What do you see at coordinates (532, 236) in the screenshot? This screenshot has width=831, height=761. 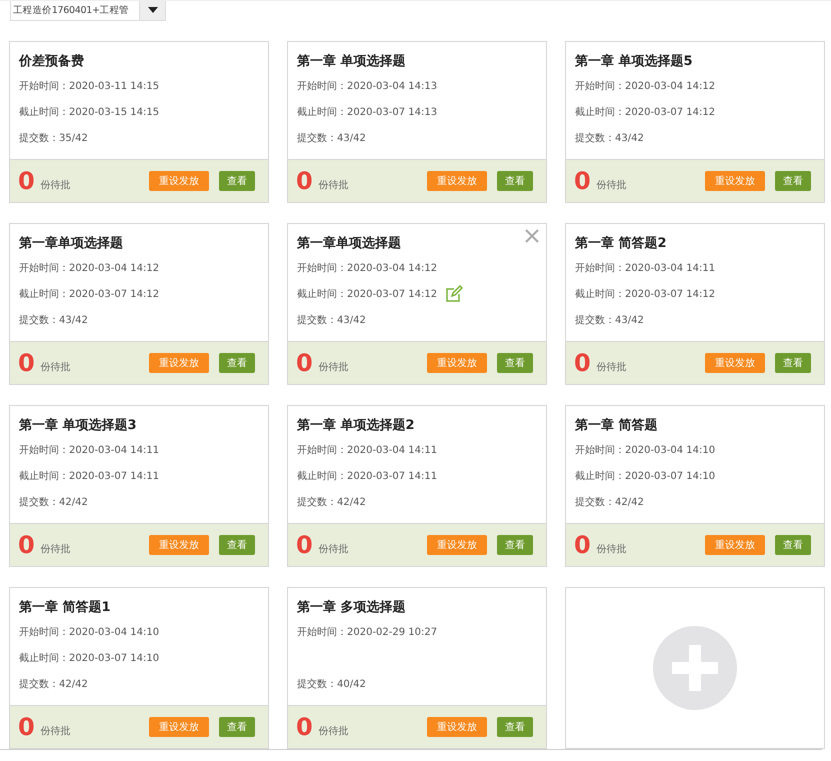 I see `close-icon` at bounding box center [532, 236].